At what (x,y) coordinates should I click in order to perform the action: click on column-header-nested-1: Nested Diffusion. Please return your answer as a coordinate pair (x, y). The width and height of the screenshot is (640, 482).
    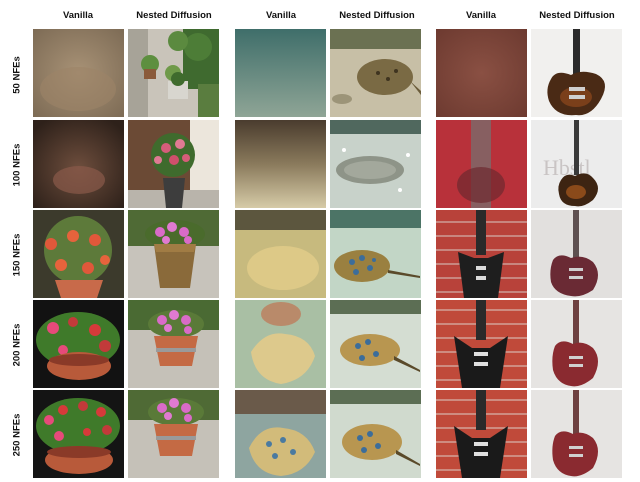
    Looking at the image, I should click on (174, 15).